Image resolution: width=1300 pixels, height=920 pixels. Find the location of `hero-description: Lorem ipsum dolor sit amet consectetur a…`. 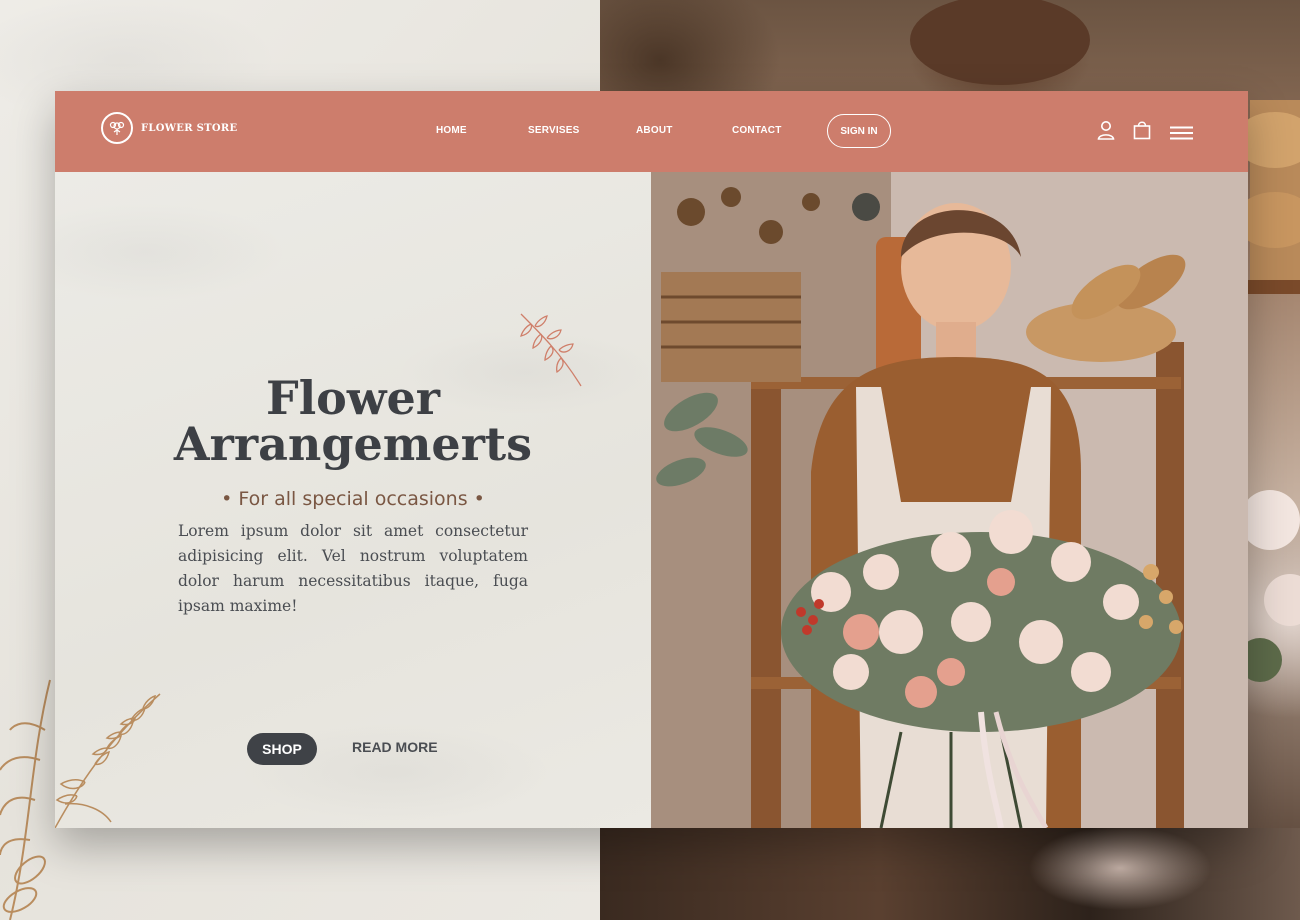

hero-description: Lorem ipsum dolor sit amet consectetur a… is located at coordinates (353, 568).